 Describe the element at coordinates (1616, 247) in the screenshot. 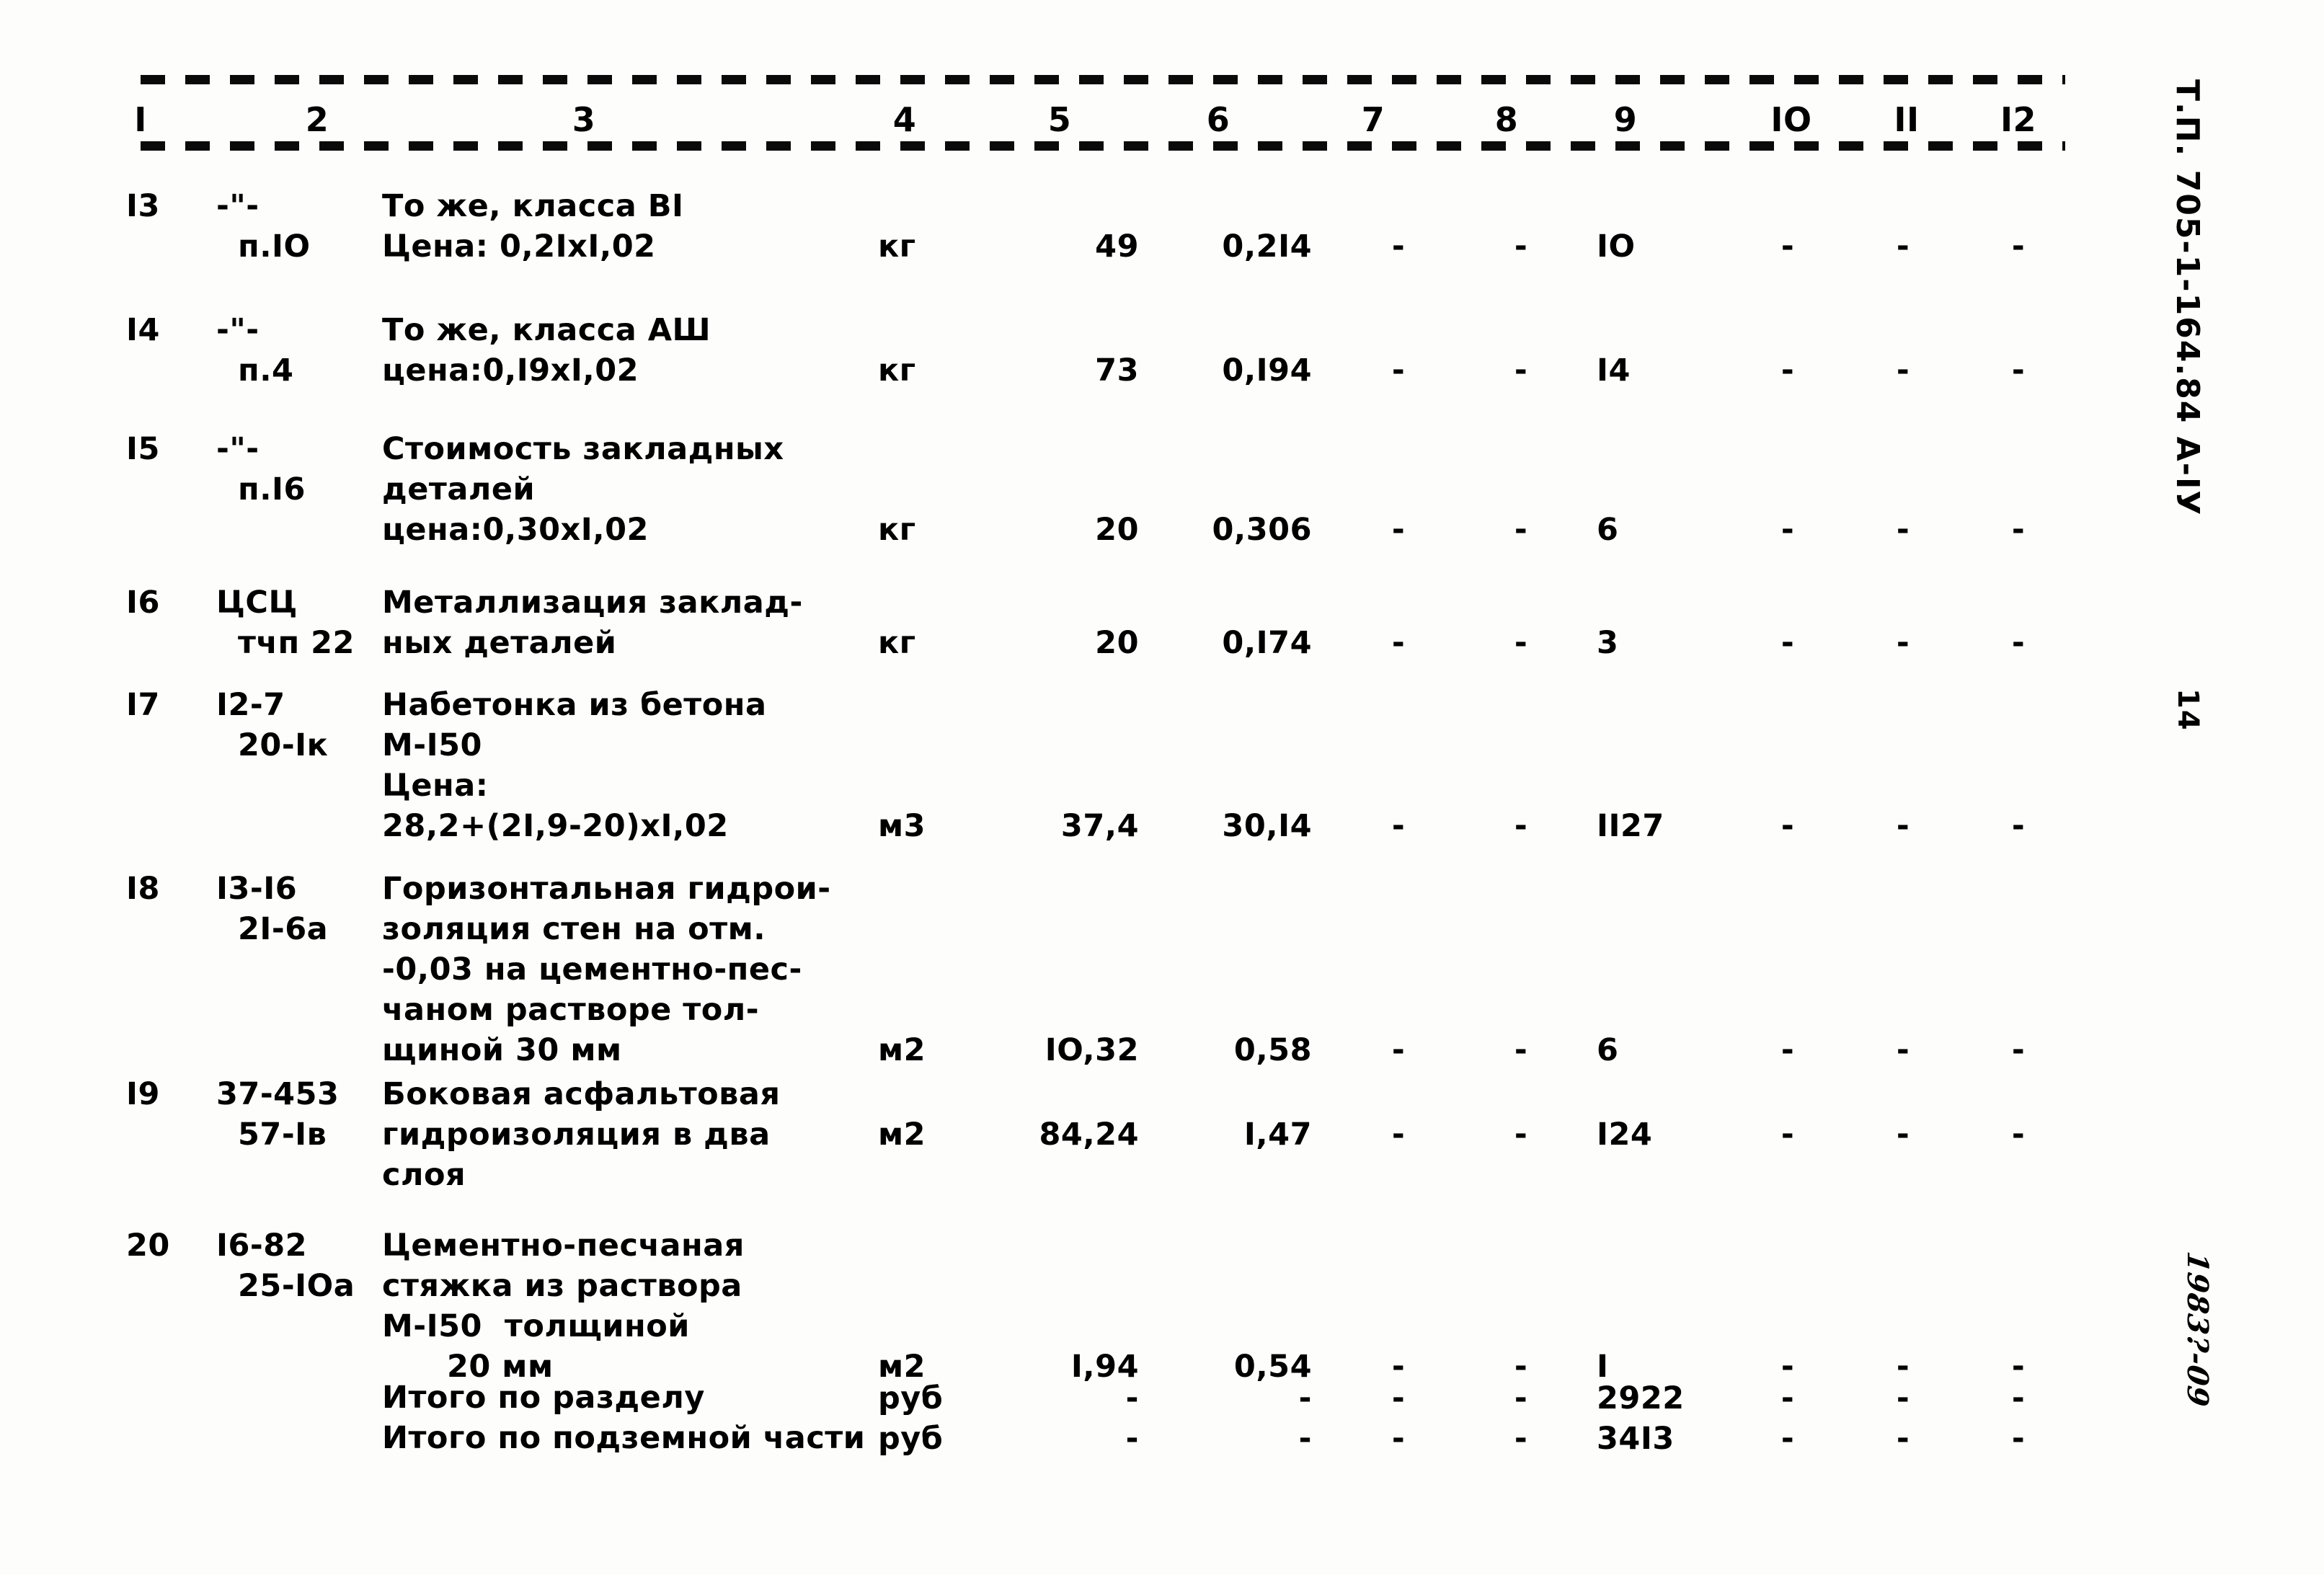

I see `row-total-cost: IO` at that location.